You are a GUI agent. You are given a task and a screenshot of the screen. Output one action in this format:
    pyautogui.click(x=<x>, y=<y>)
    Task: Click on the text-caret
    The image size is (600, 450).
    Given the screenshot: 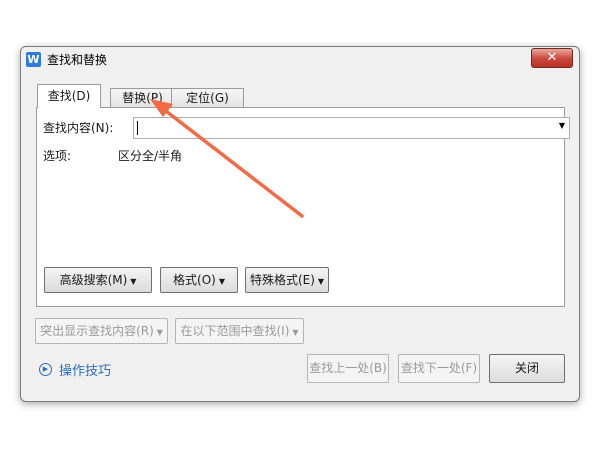 What is the action you would take?
    pyautogui.click(x=137, y=128)
    